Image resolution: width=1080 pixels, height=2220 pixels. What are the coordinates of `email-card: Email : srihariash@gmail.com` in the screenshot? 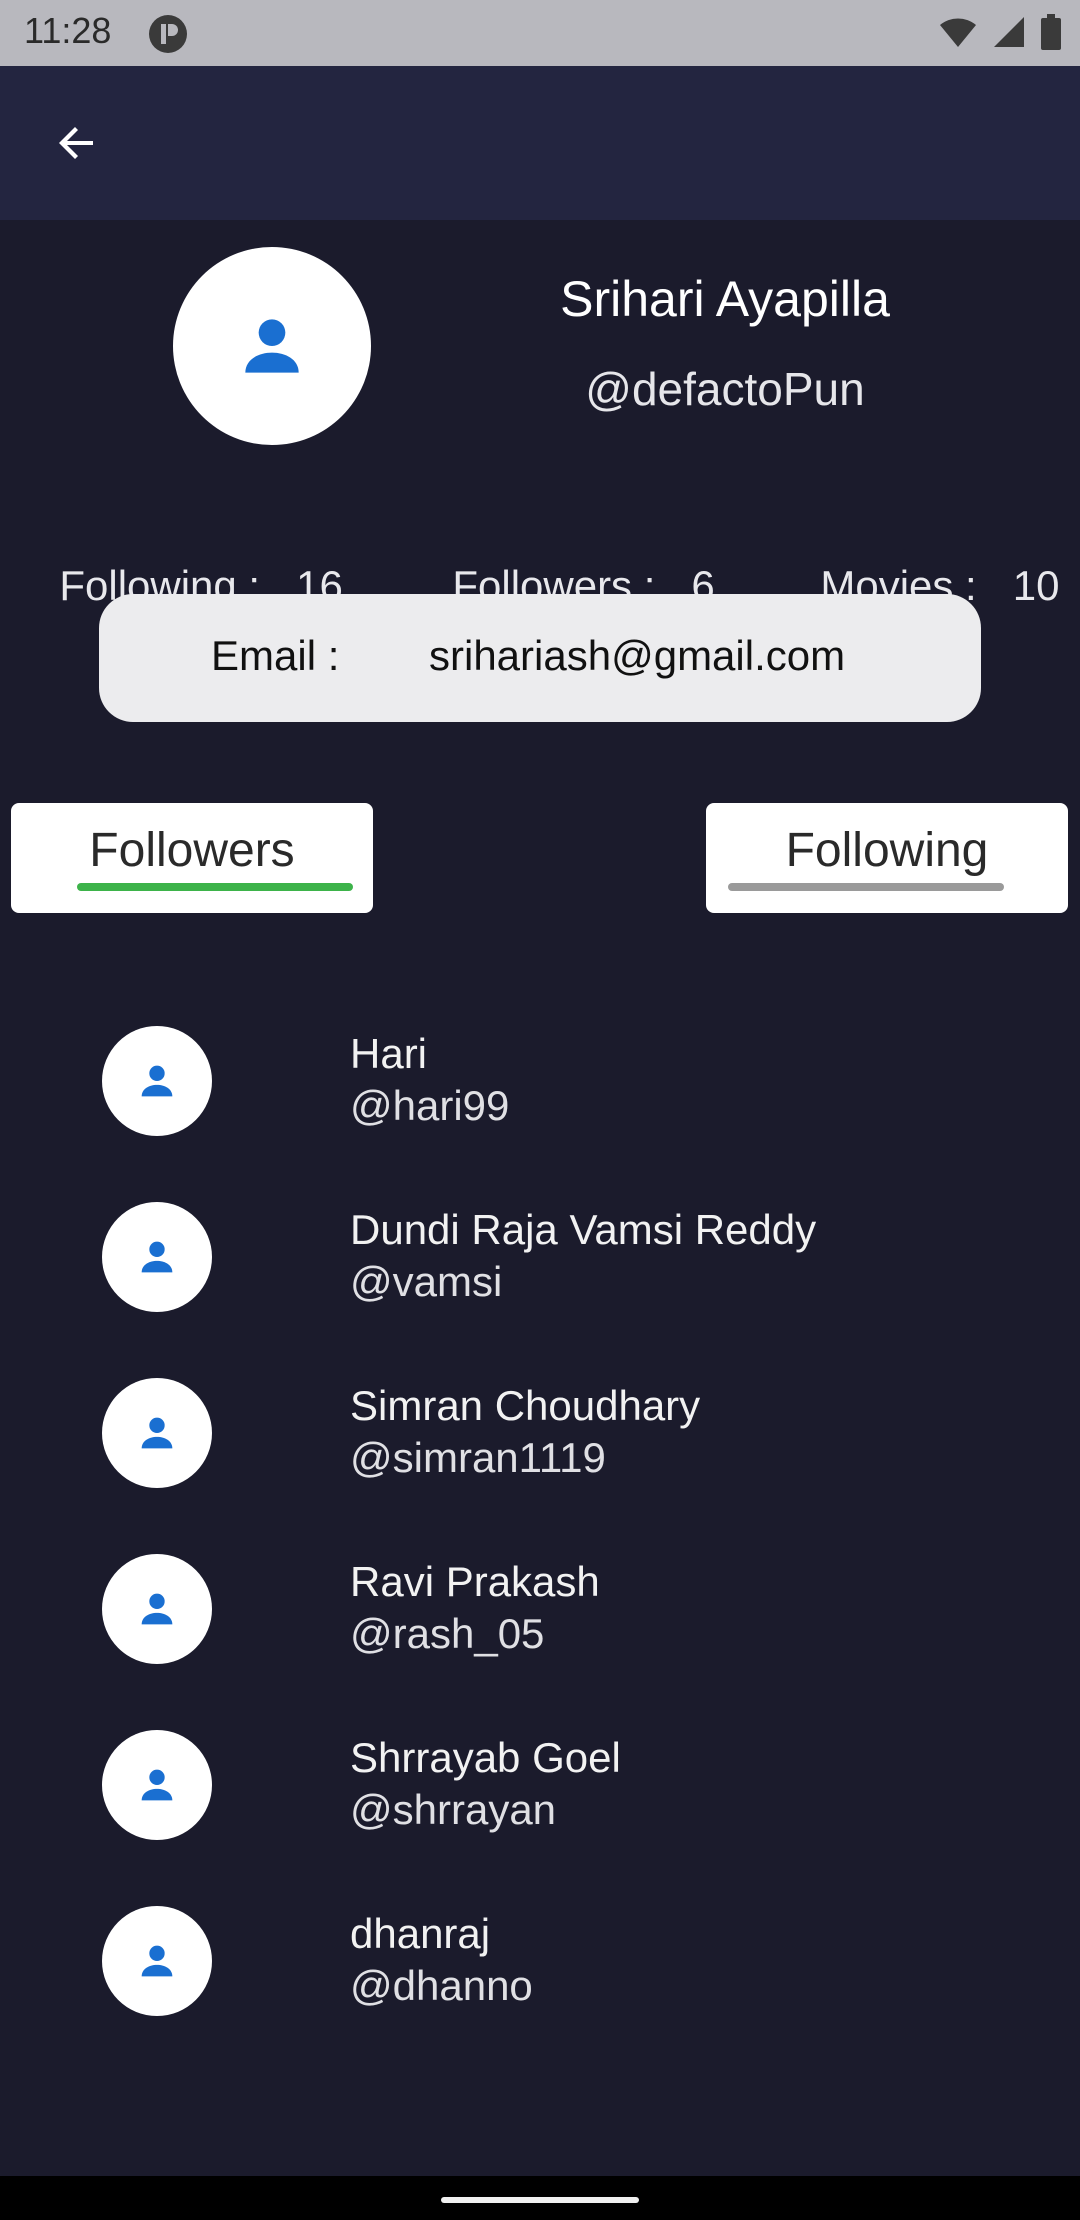 It's located at (540, 658).